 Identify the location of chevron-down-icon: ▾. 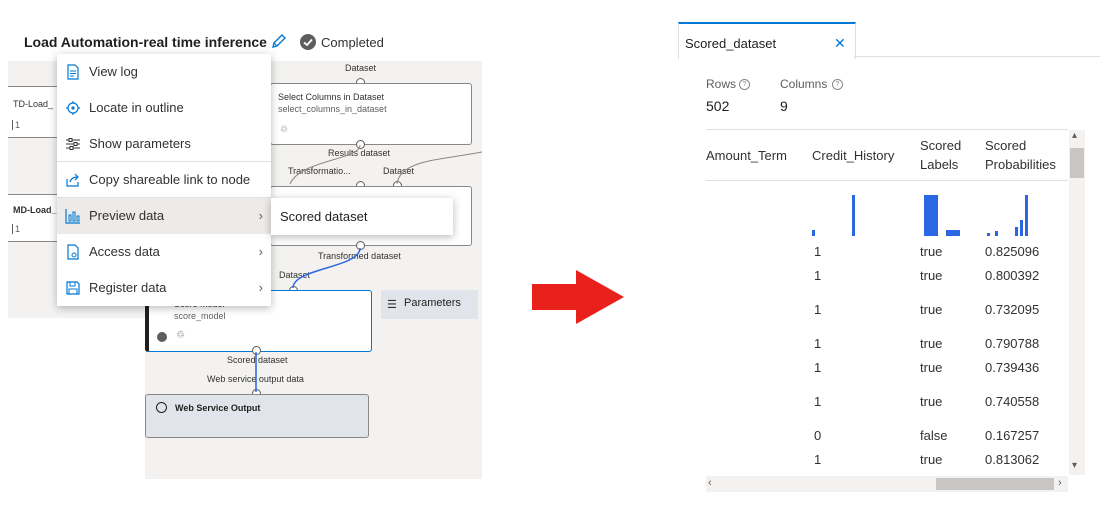
(1074, 465).